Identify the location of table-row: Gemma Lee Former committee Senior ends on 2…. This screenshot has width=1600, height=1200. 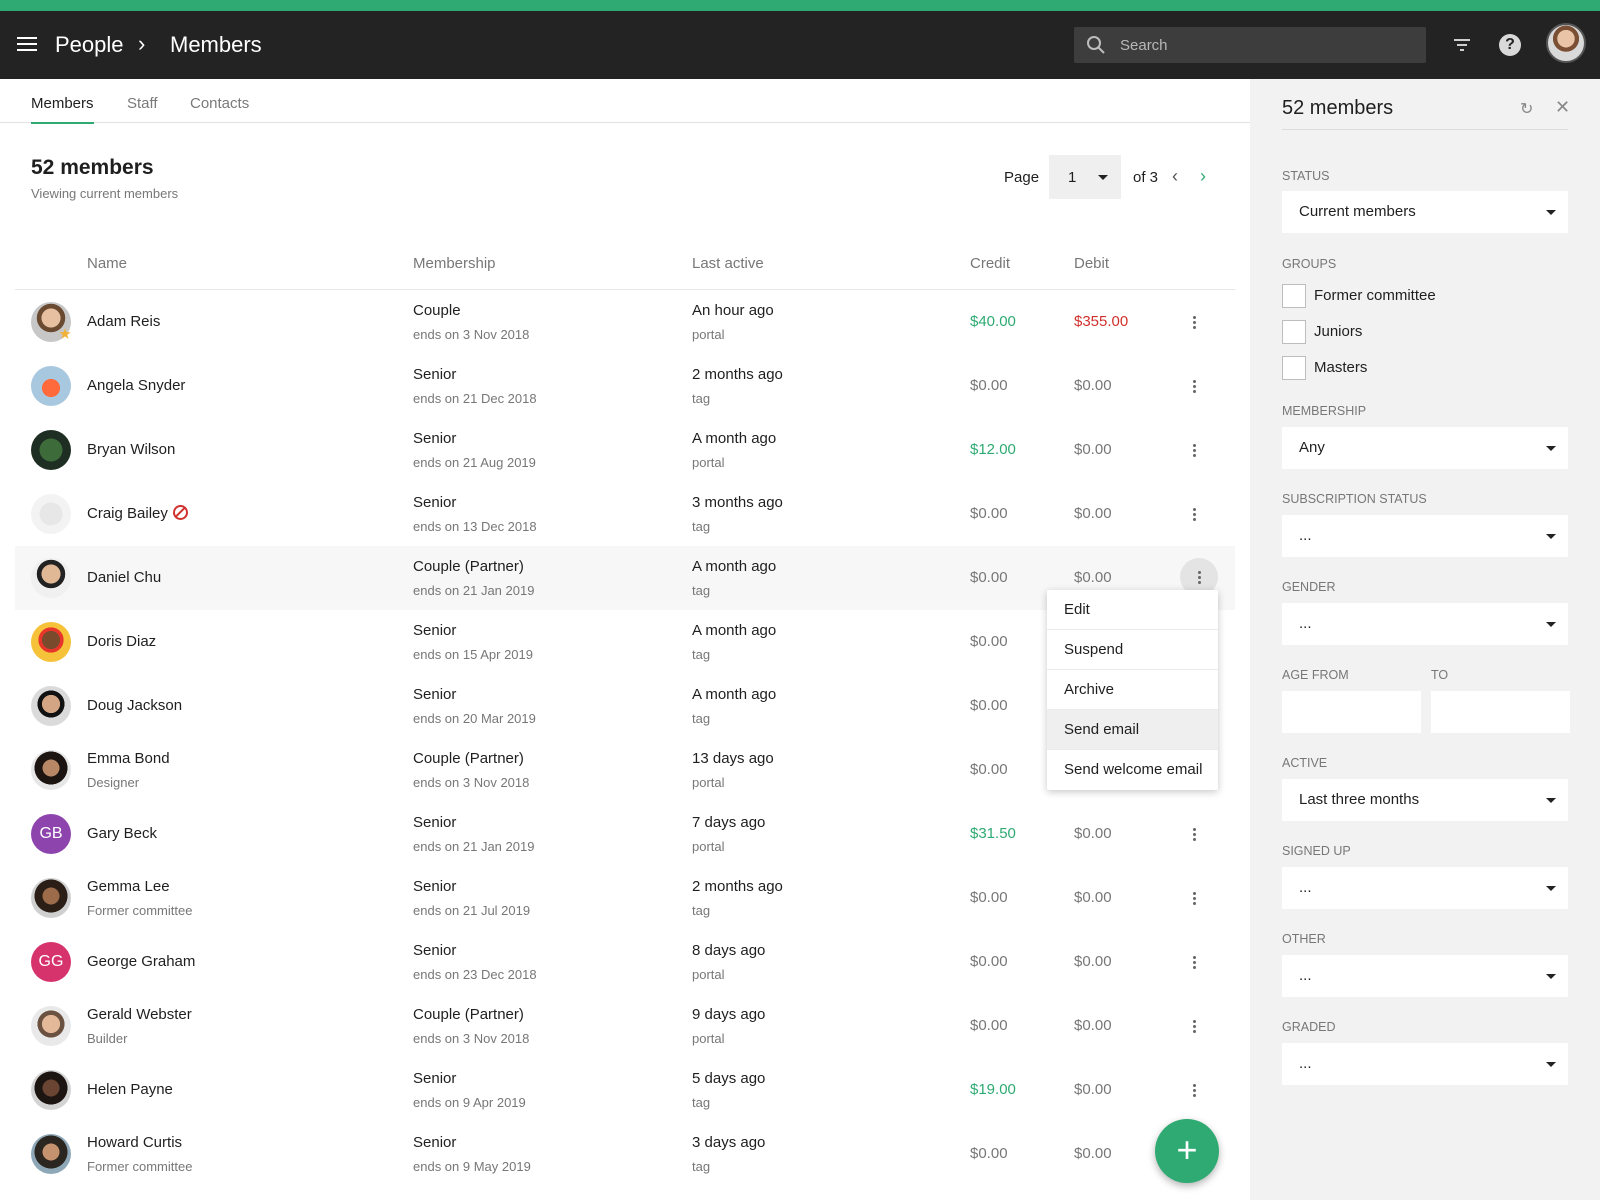
(625, 898).